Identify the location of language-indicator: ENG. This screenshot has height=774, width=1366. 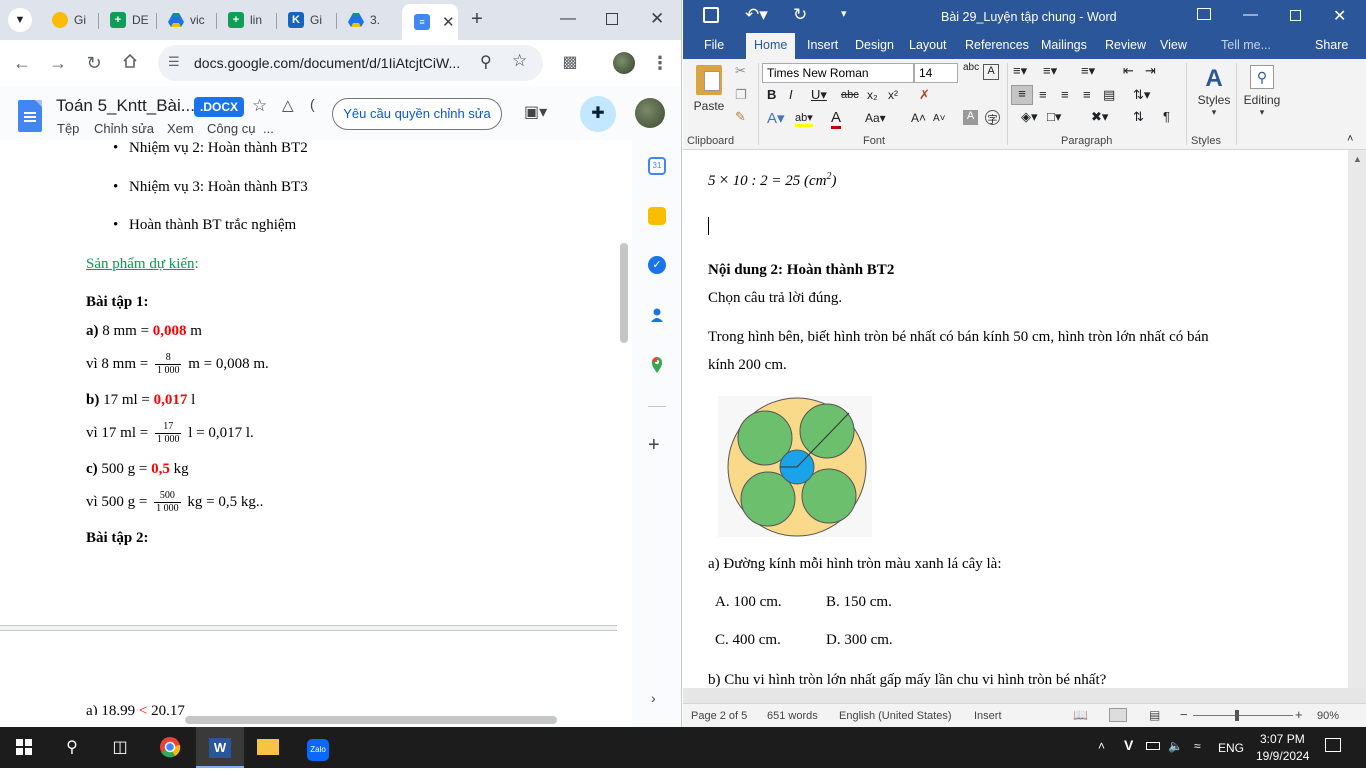
(1231, 748).